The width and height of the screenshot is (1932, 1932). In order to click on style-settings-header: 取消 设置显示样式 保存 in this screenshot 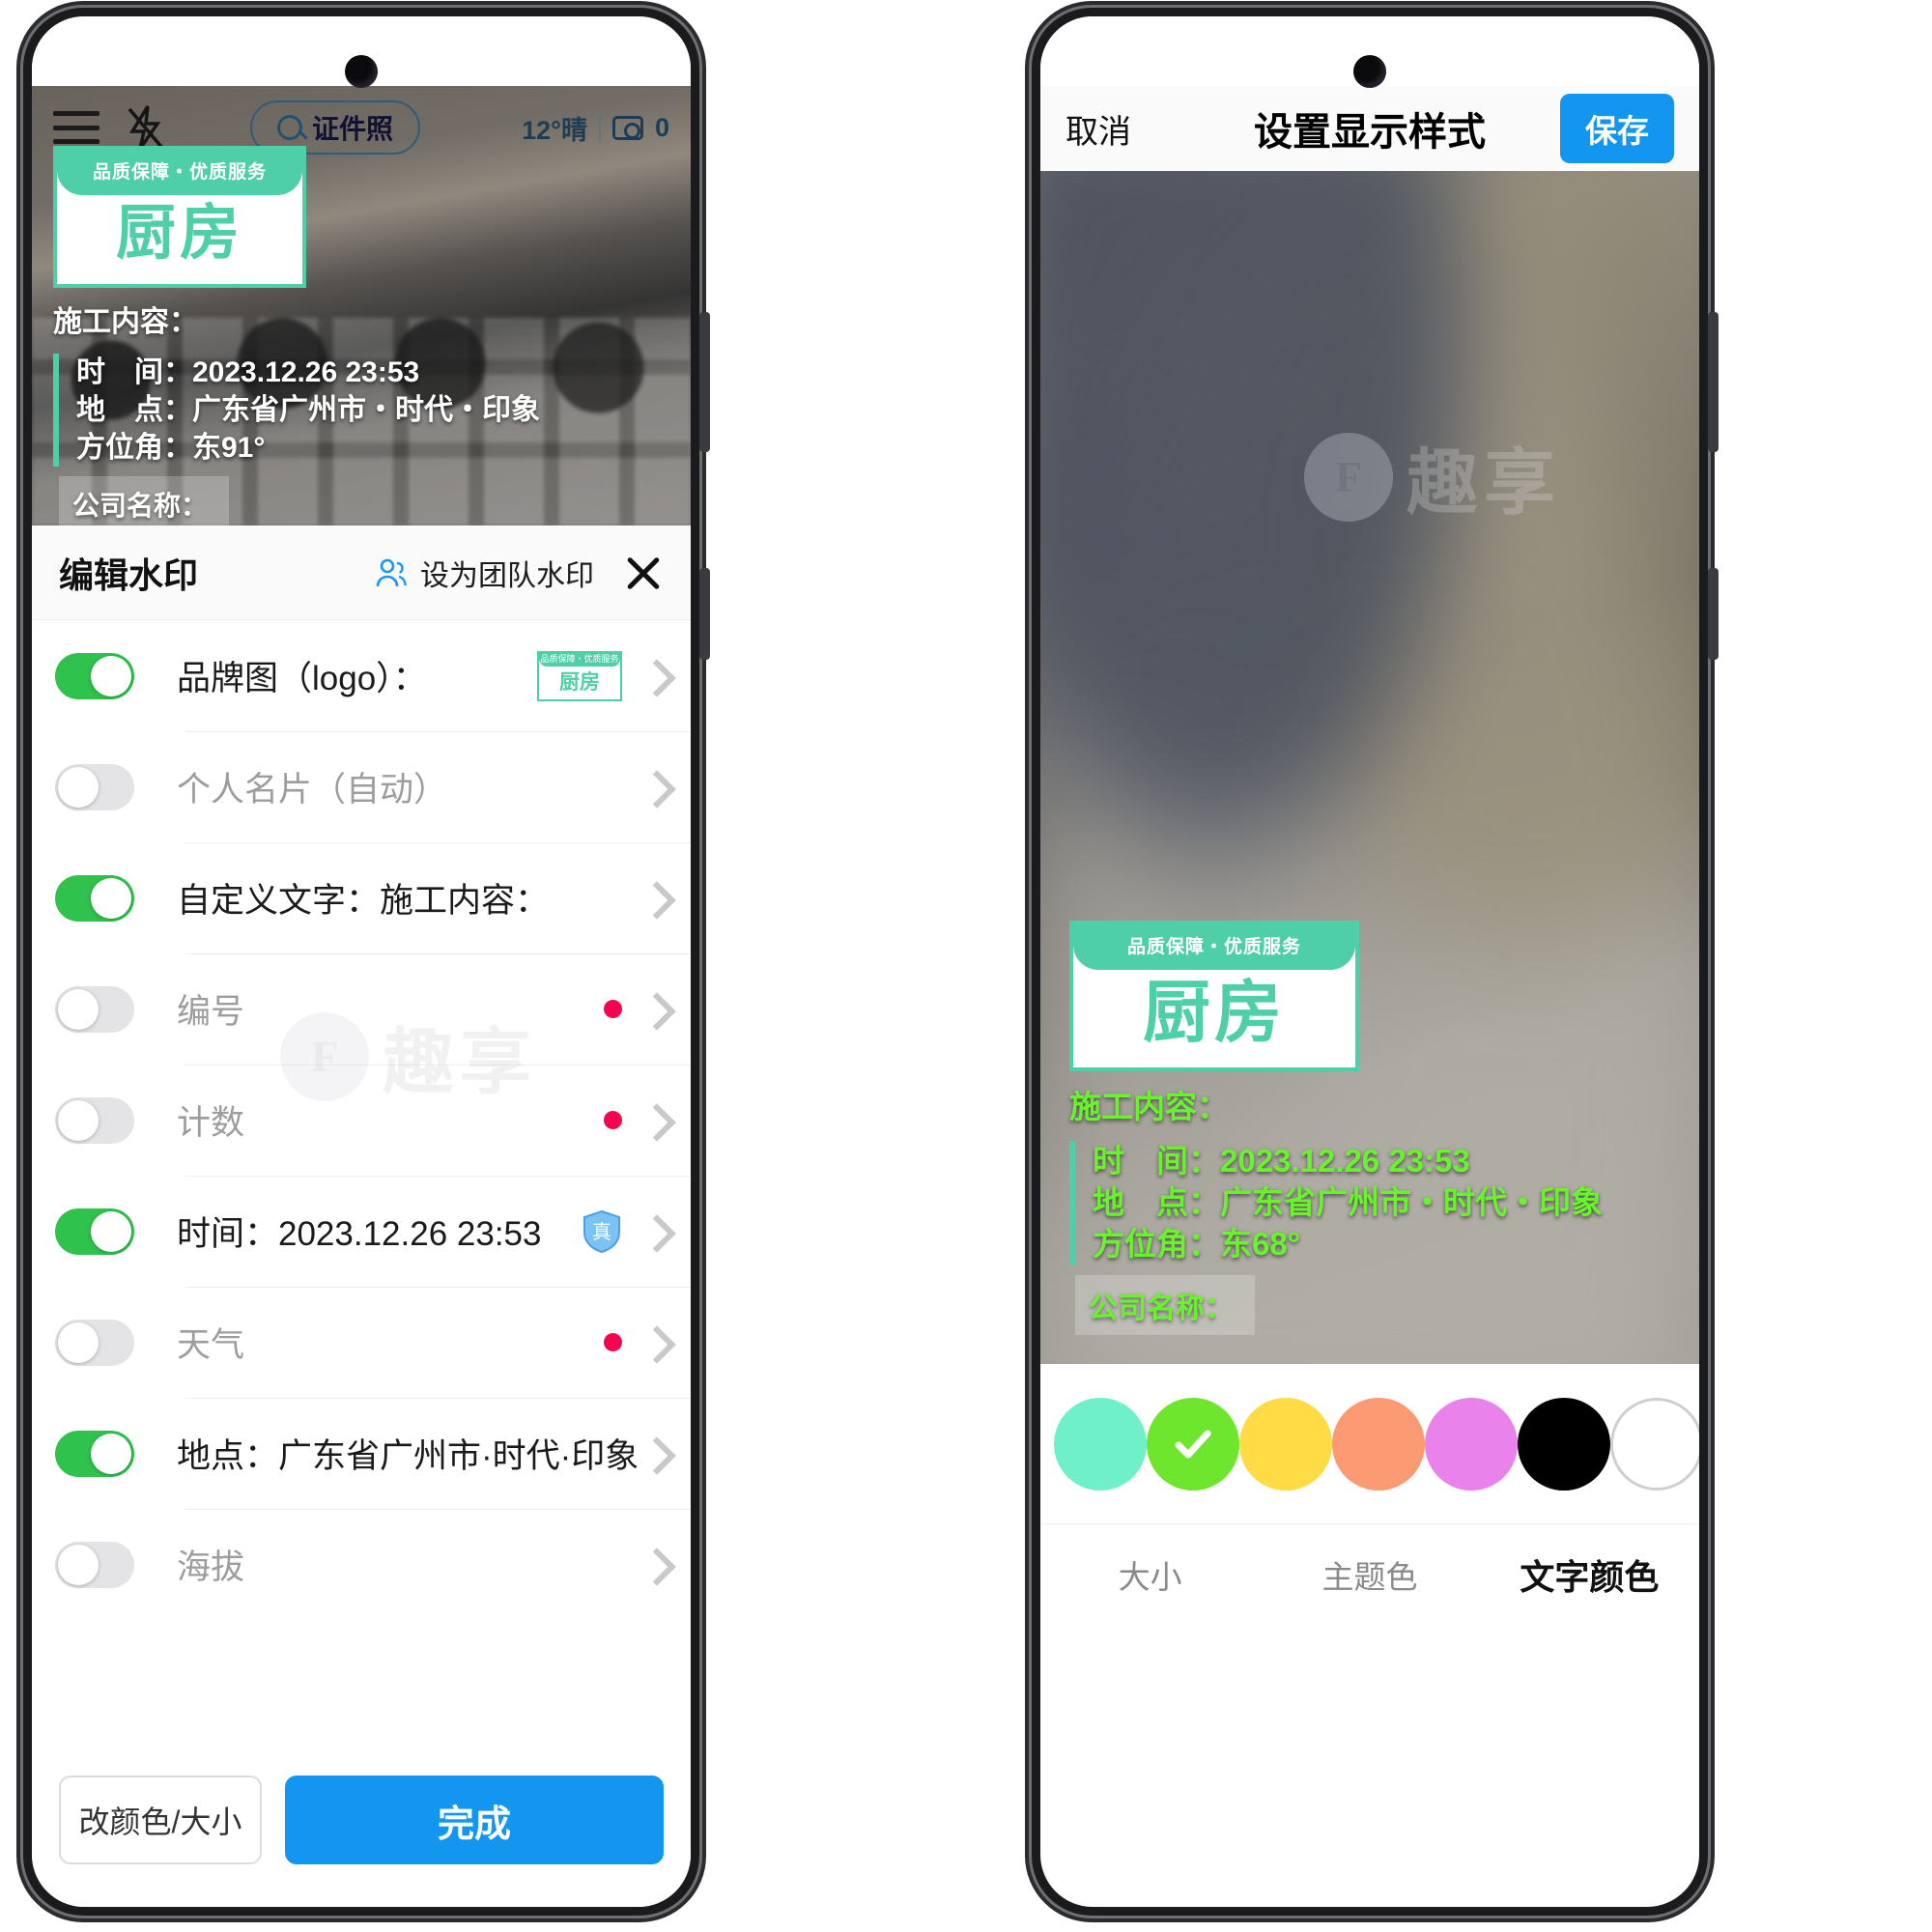, I will do `click(1369, 128)`.